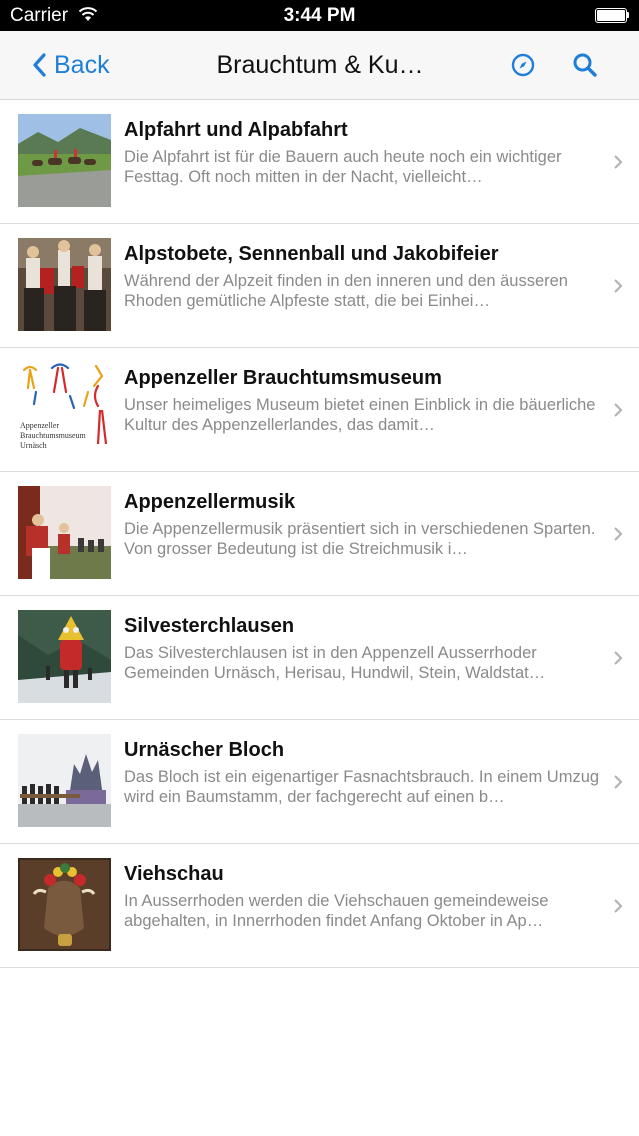  I want to click on item-title: Urnäscher Bloch, so click(204, 750).